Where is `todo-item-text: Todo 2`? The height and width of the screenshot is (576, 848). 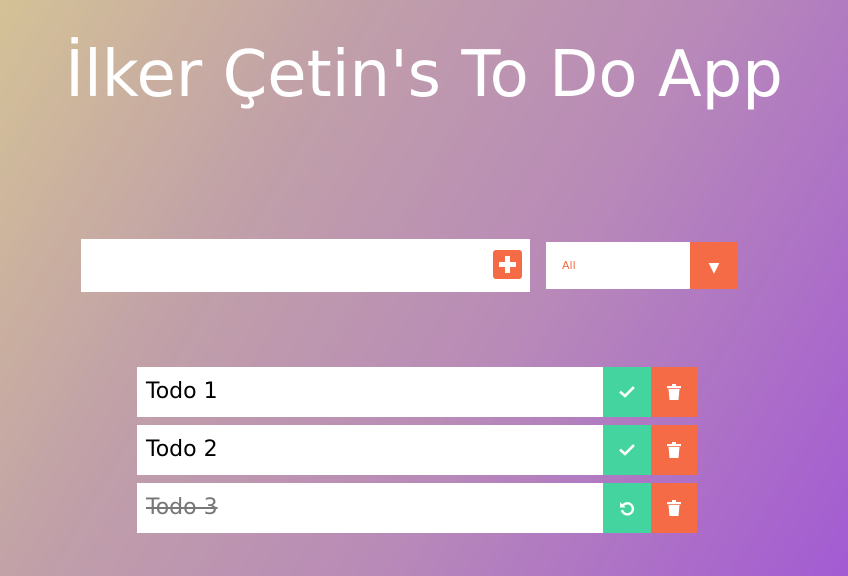
todo-item-text: Todo 2 is located at coordinates (370, 450).